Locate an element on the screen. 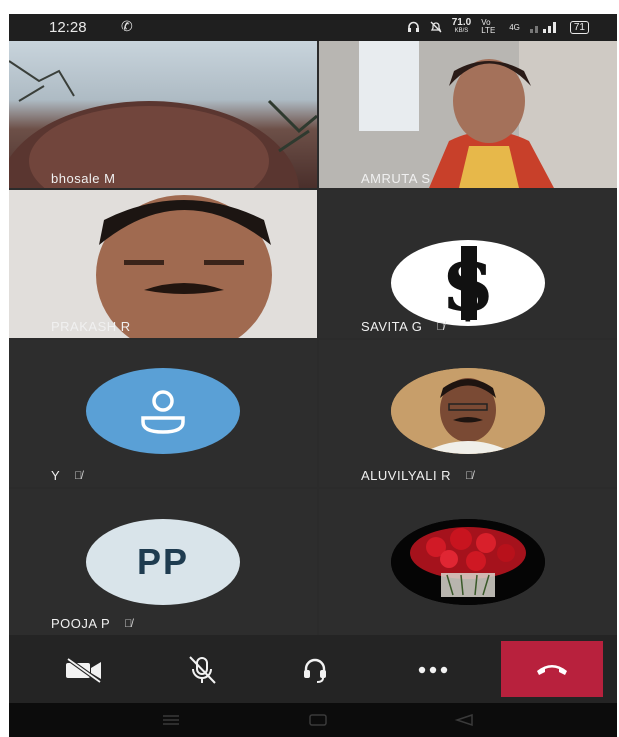 The image size is (619, 737). mute-bell-icon is located at coordinates (436, 27).